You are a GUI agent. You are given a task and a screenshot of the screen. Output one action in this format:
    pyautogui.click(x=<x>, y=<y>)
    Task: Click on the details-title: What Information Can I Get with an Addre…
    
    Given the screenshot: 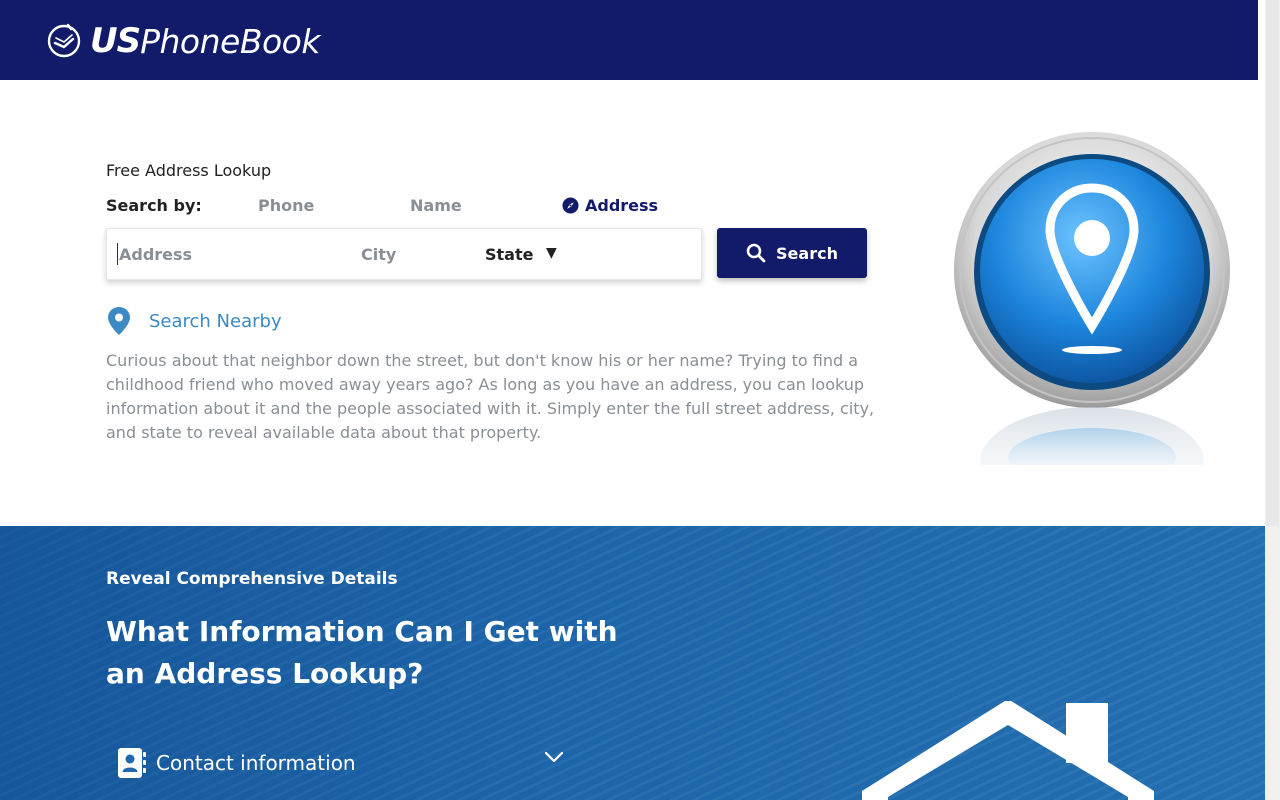 What is the action you would take?
    pyautogui.click(x=362, y=652)
    